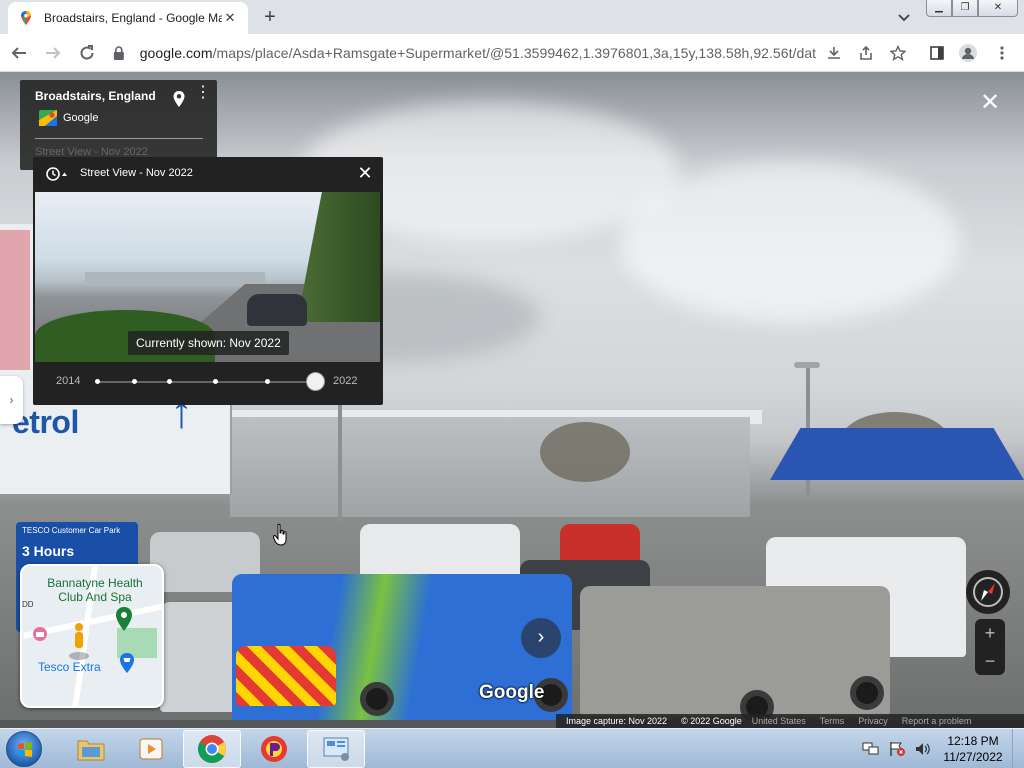  I want to click on google-maps-logo-icon, so click(48, 118).